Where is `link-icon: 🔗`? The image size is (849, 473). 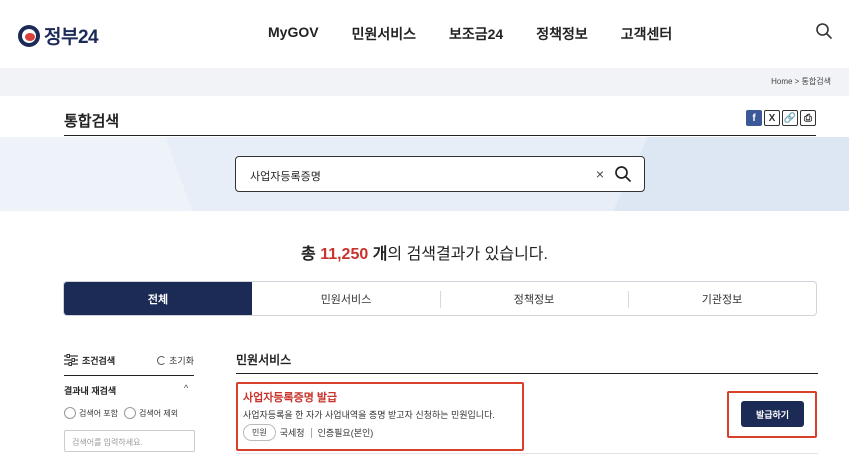 link-icon: 🔗 is located at coordinates (790, 118).